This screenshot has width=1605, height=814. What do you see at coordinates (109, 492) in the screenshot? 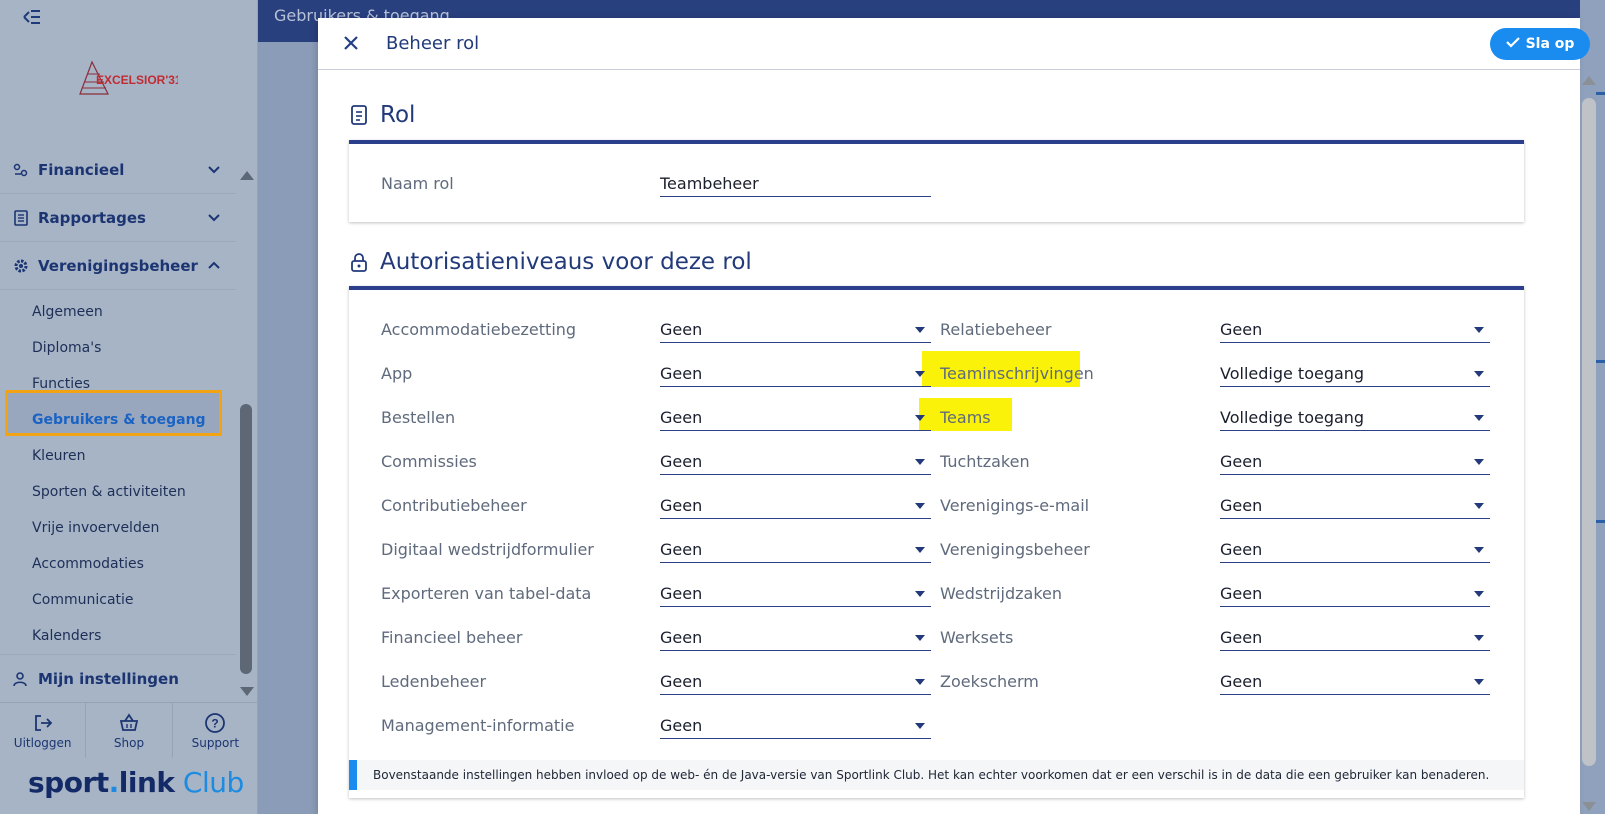
I see `sidebar-item-sporten-activiteiten: Sporten & activiteiten` at bounding box center [109, 492].